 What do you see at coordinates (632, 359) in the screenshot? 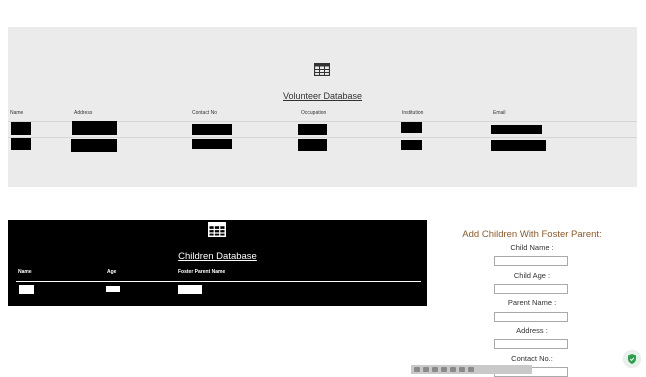
I see `shield-icon` at bounding box center [632, 359].